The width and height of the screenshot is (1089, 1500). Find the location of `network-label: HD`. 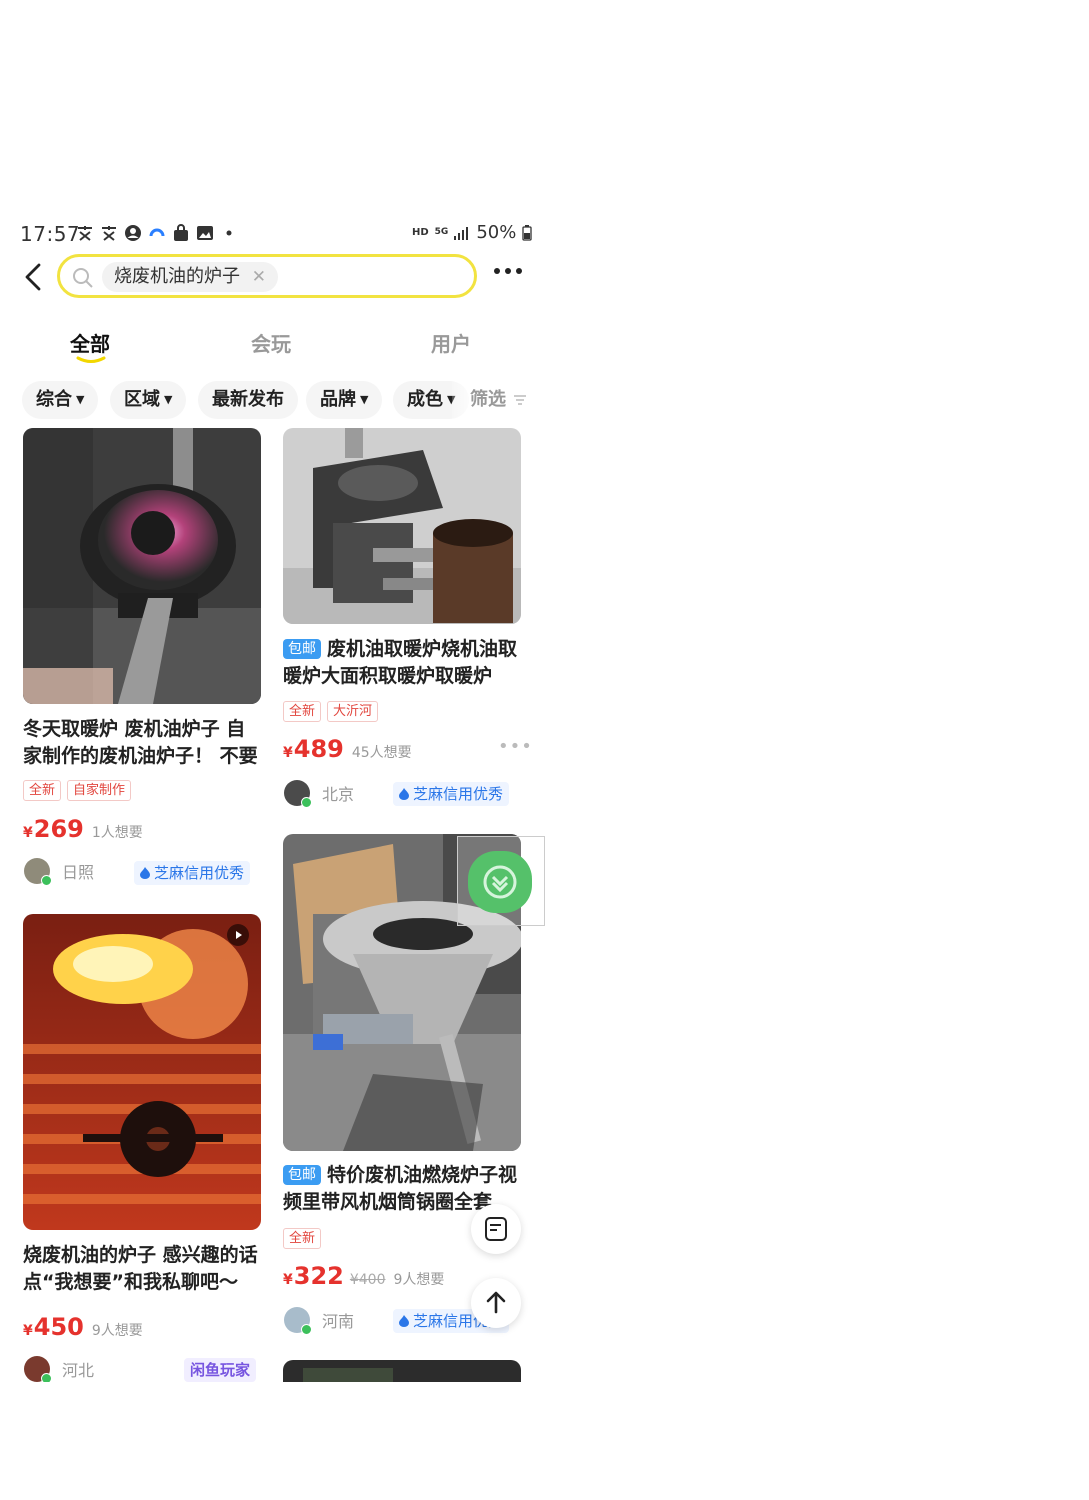

network-label: HD is located at coordinates (420, 232).